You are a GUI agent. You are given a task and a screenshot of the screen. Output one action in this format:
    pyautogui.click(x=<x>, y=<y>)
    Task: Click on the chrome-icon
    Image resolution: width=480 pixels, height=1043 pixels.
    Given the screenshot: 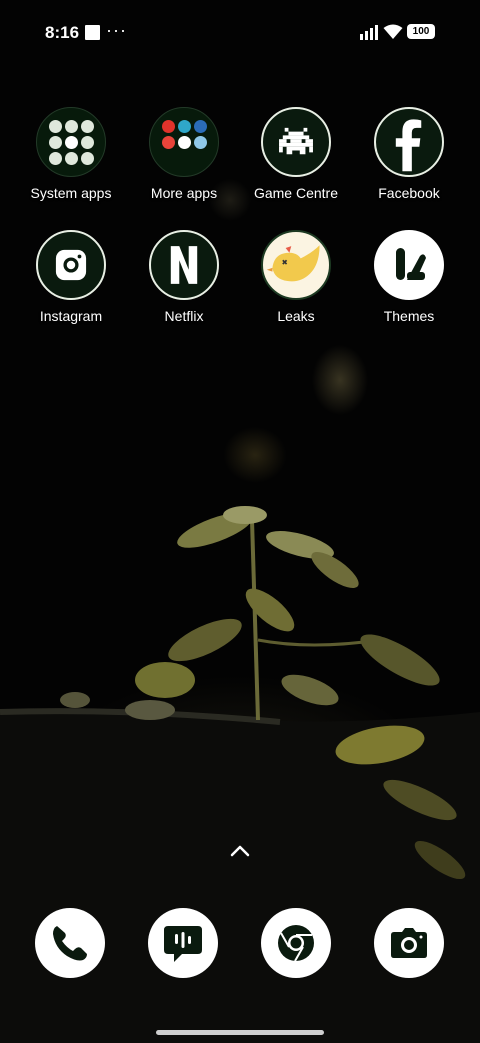 What is the action you would take?
    pyautogui.click(x=296, y=943)
    